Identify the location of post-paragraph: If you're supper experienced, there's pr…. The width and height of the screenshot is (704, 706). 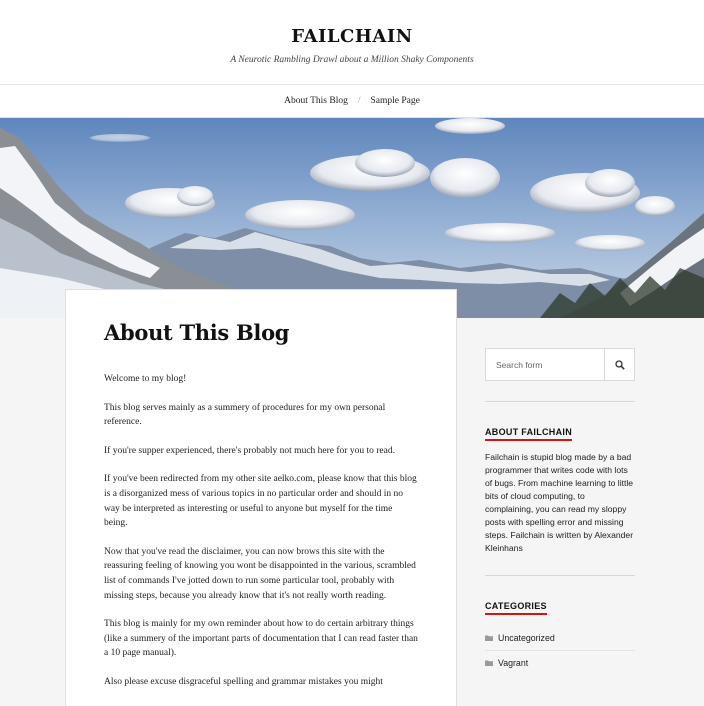
(249, 450).